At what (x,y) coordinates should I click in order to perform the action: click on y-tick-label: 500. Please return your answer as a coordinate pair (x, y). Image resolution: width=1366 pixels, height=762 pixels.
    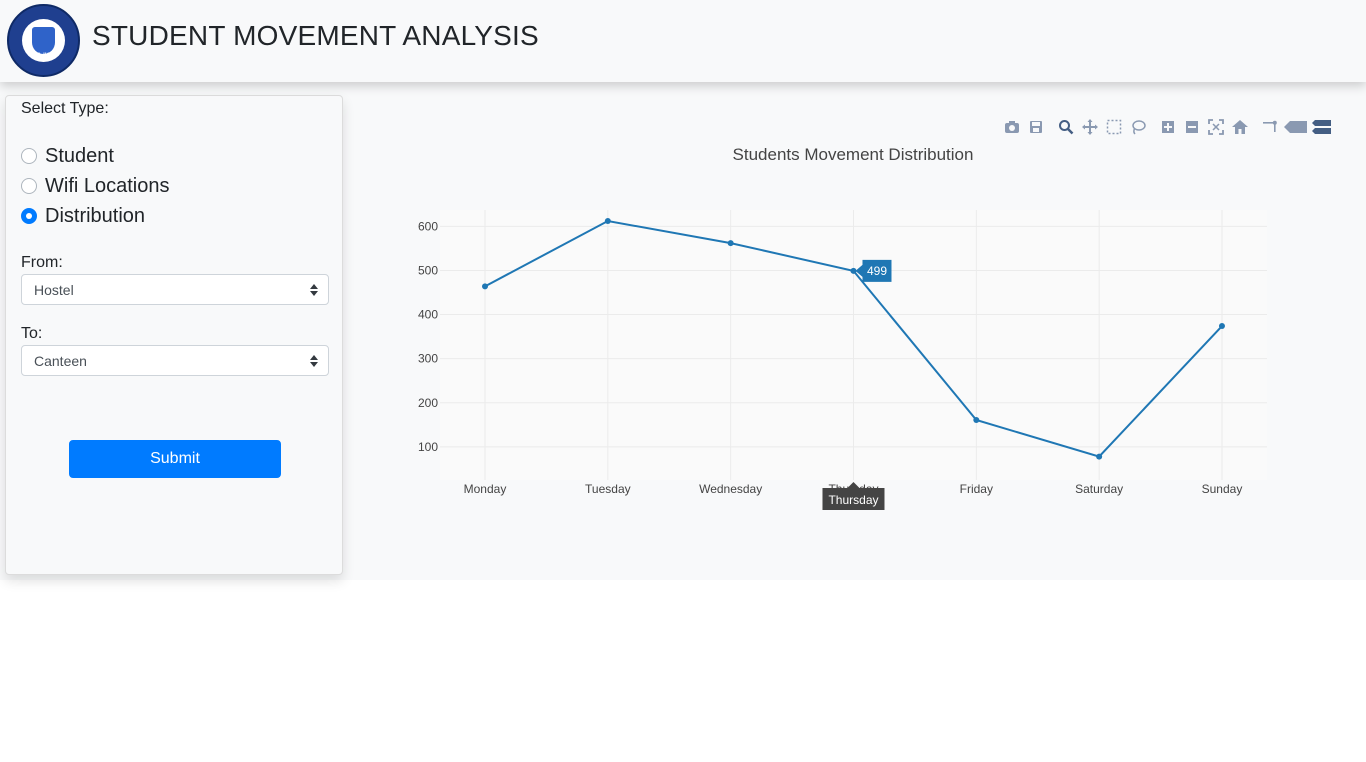
    Looking at the image, I should click on (428, 270).